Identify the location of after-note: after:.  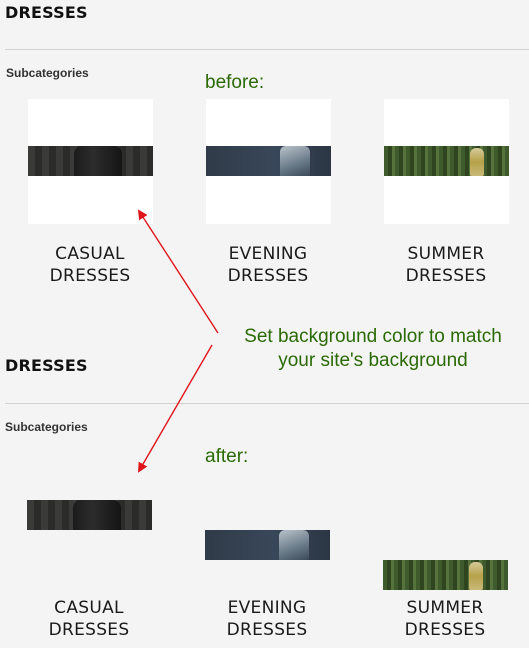
(227, 456).